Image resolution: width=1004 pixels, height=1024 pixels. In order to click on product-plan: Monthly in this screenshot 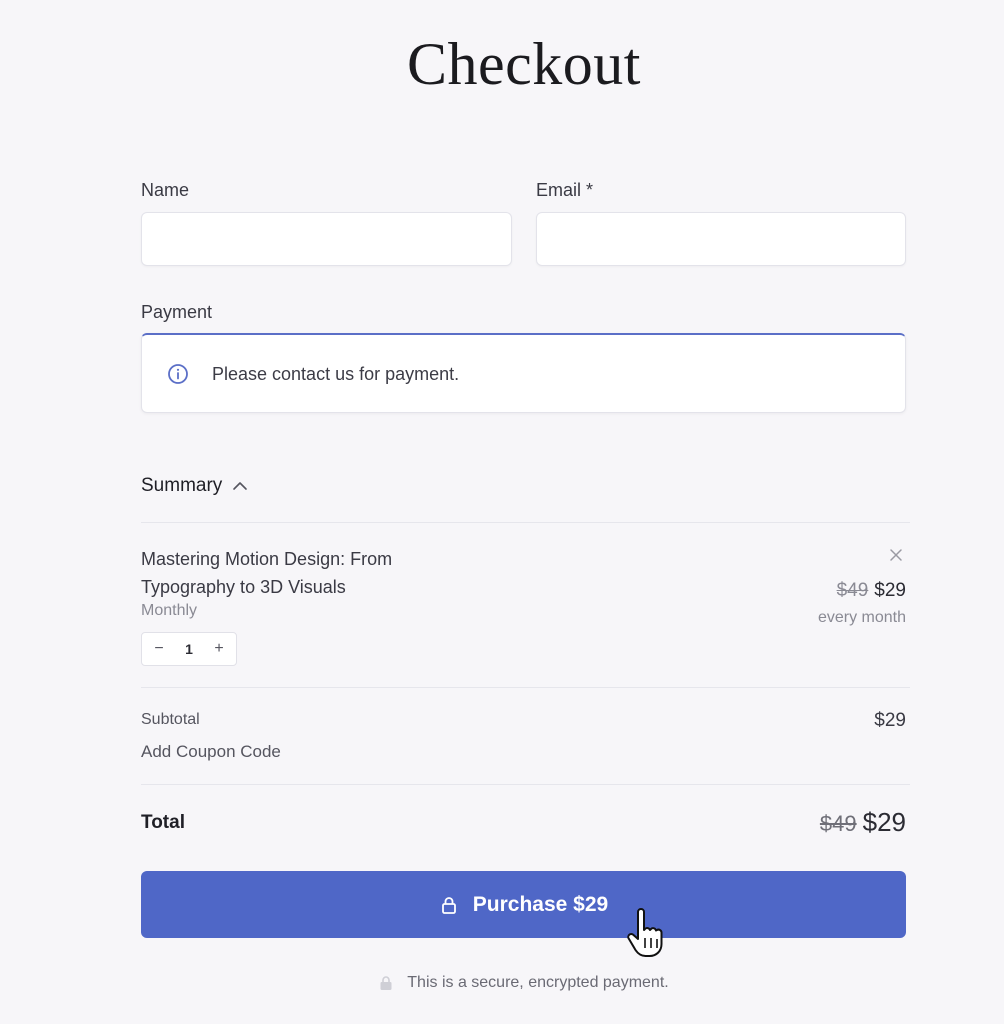, I will do `click(169, 610)`.